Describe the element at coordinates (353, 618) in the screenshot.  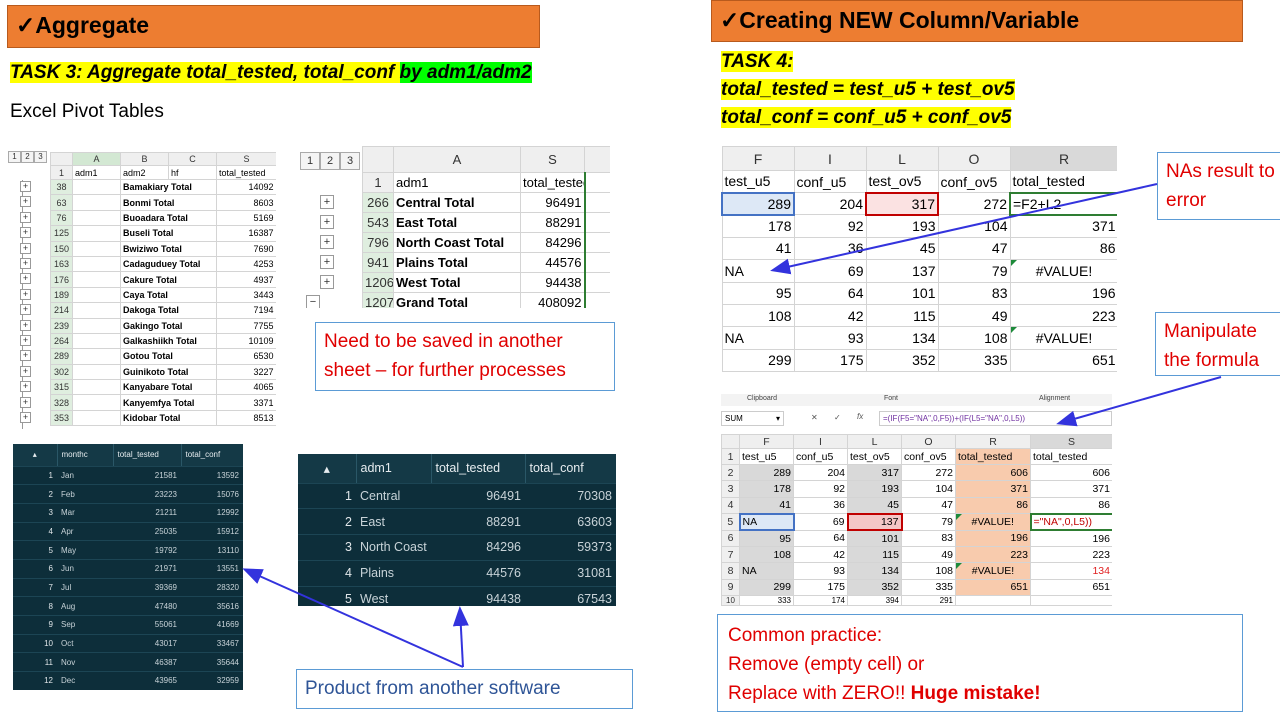
I see `arrow-month-table` at that location.